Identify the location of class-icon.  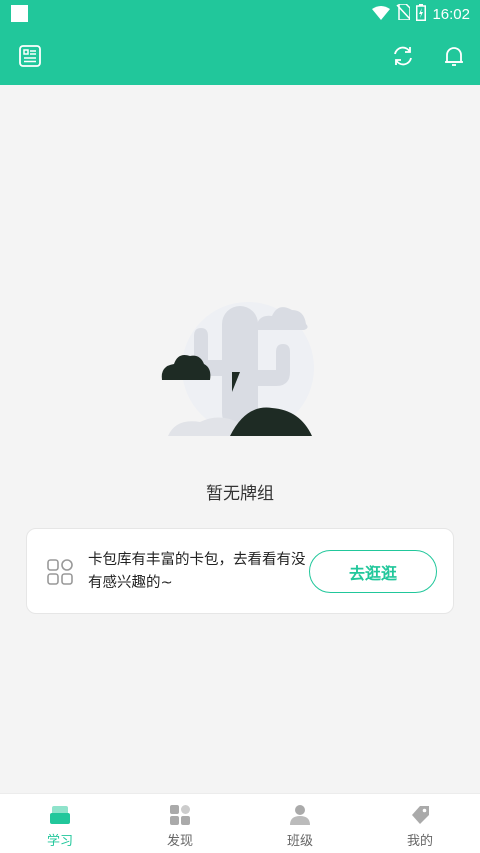
(300, 815).